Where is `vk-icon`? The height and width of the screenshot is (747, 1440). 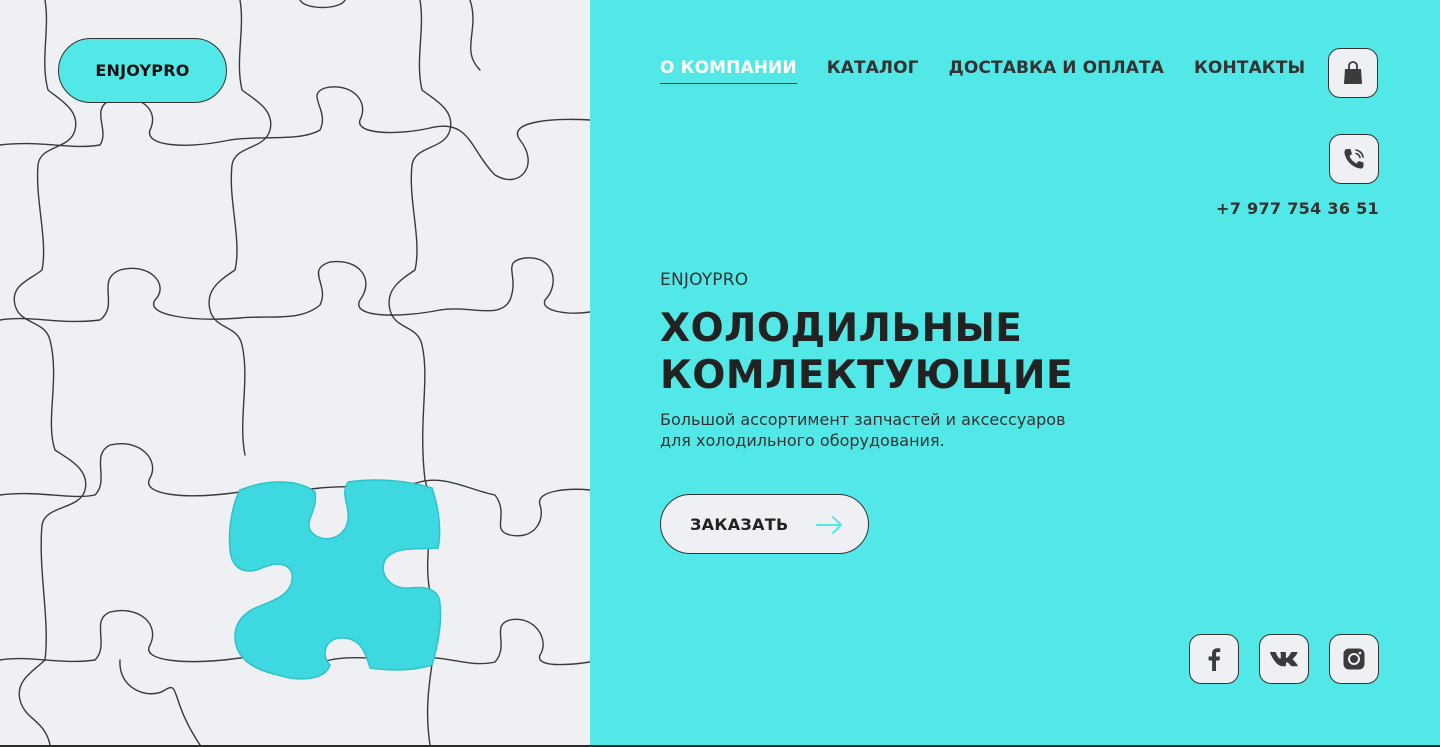 vk-icon is located at coordinates (1284, 659).